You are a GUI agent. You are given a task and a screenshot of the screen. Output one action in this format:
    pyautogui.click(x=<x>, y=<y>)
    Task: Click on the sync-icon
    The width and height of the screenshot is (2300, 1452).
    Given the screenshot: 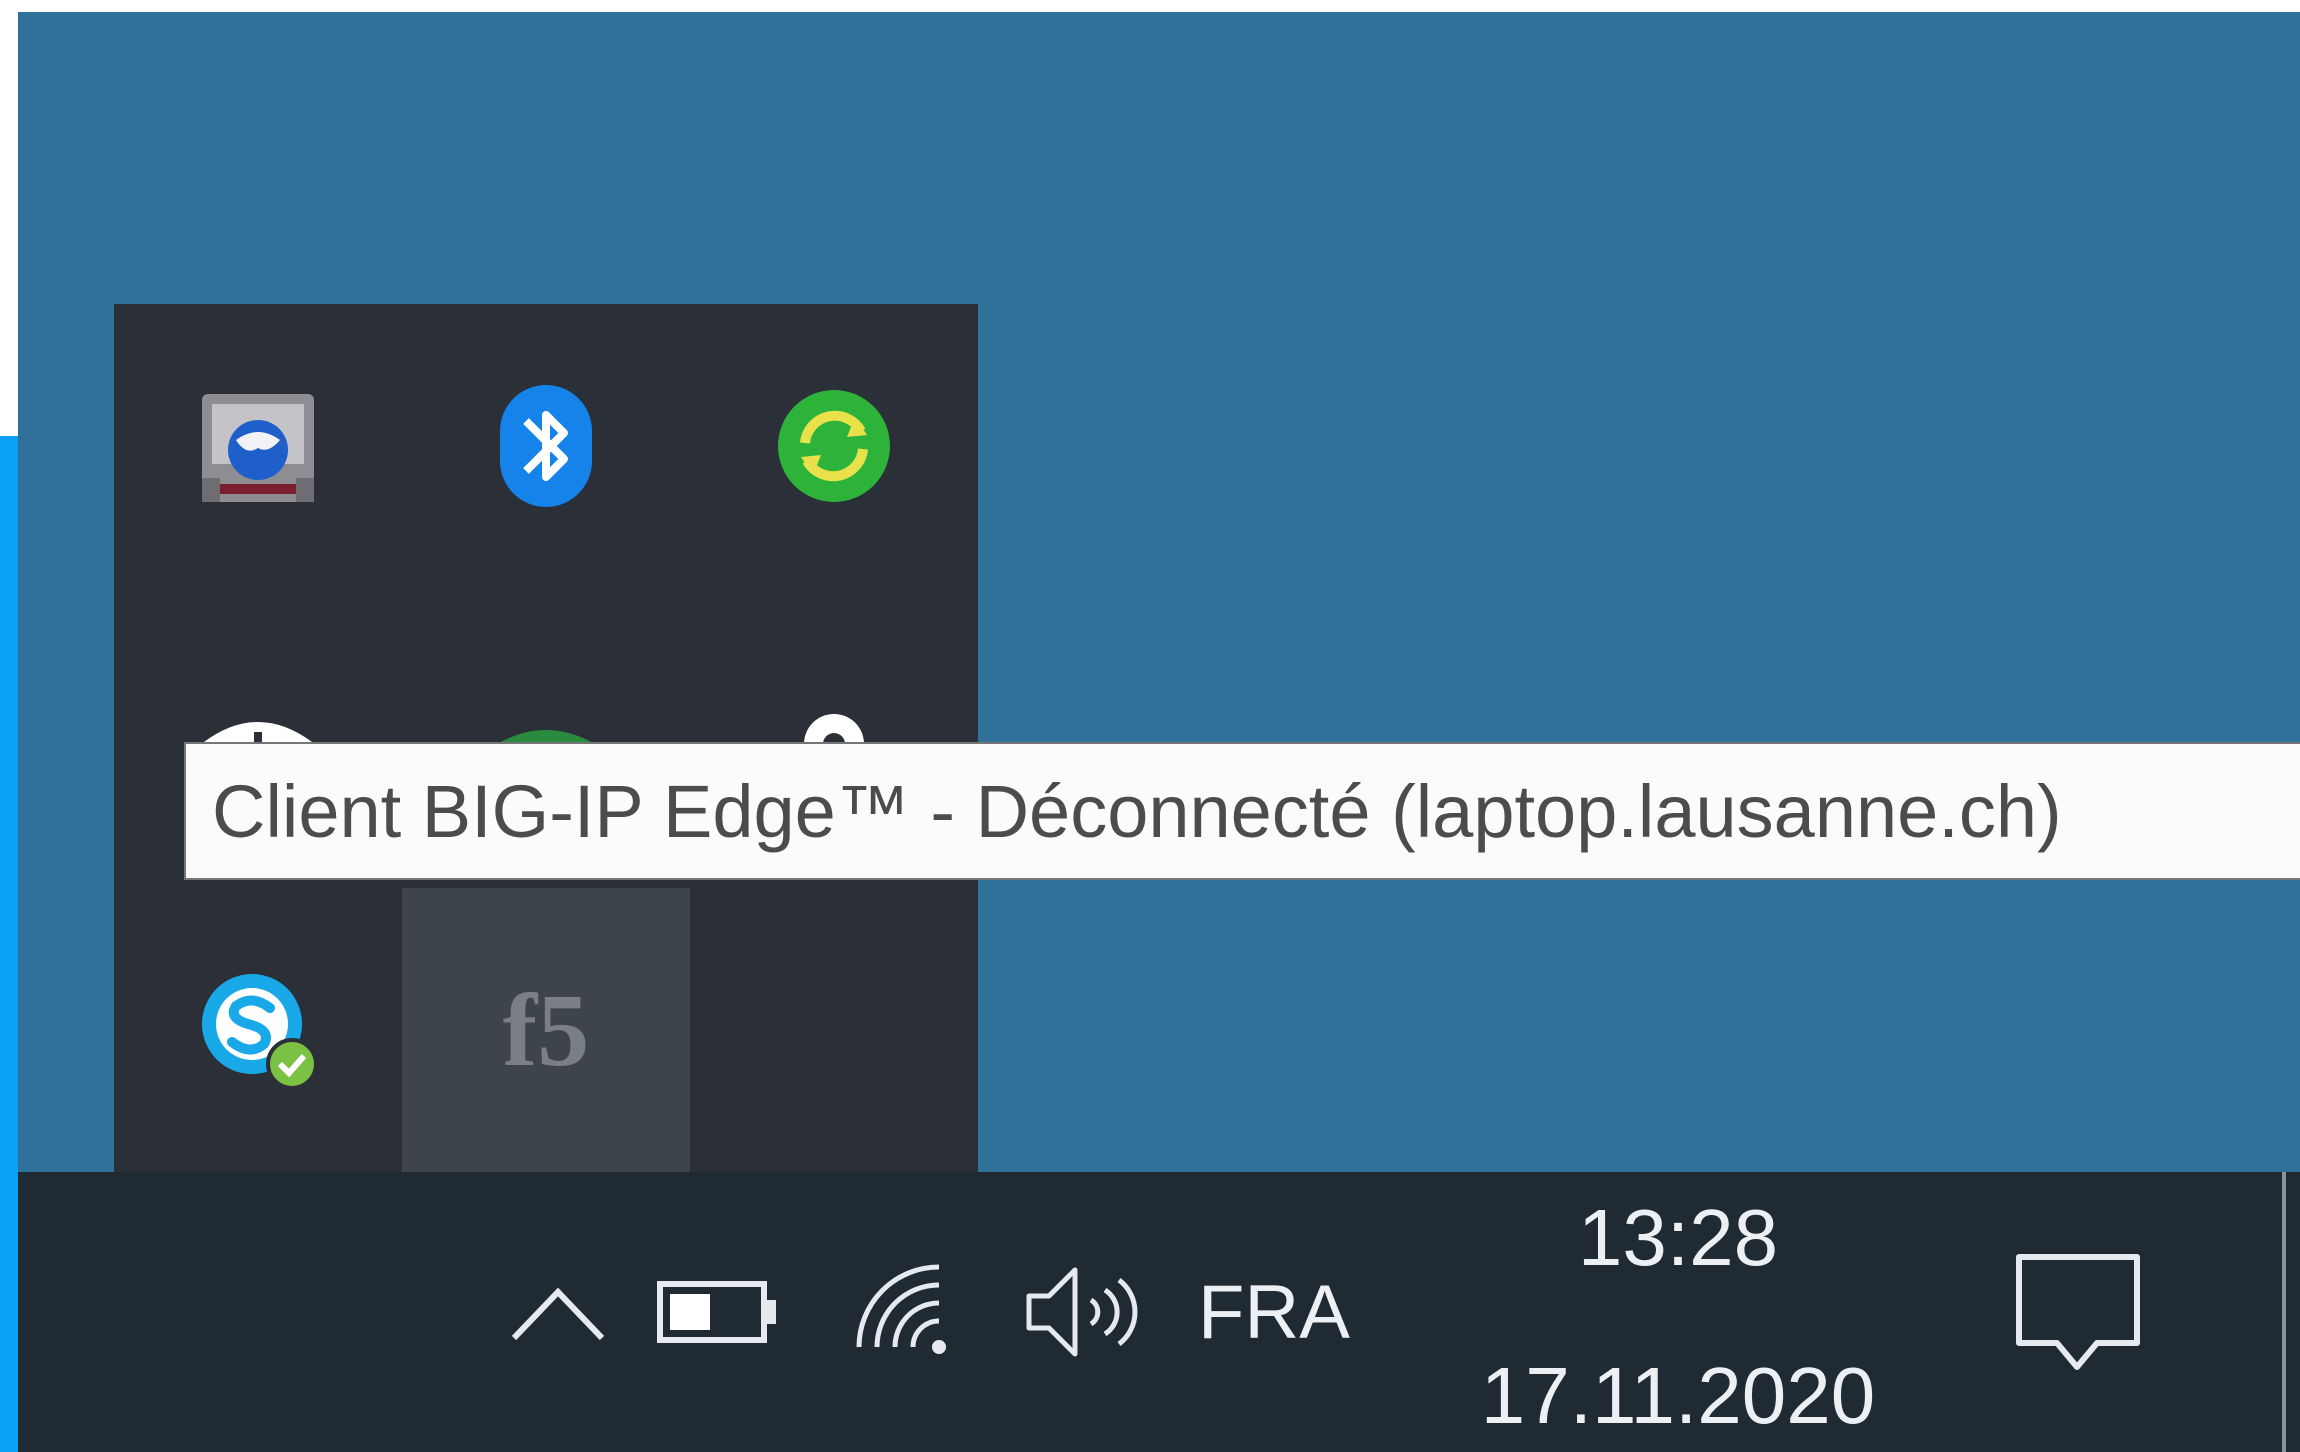 What is the action you would take?
    pyautogui.click(x=834, y=446)
    